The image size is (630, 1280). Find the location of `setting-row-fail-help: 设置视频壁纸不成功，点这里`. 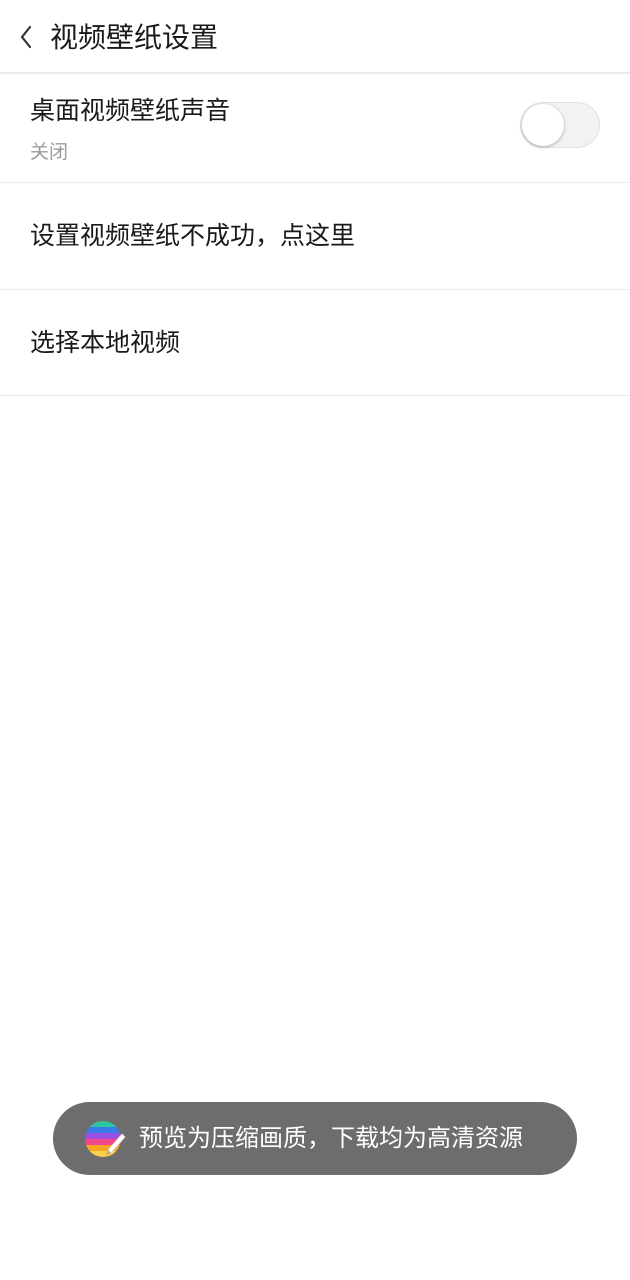

setting-row-fail-help: 设置视频壁纸不成功，点这里 is located at coordinates (315, 236).